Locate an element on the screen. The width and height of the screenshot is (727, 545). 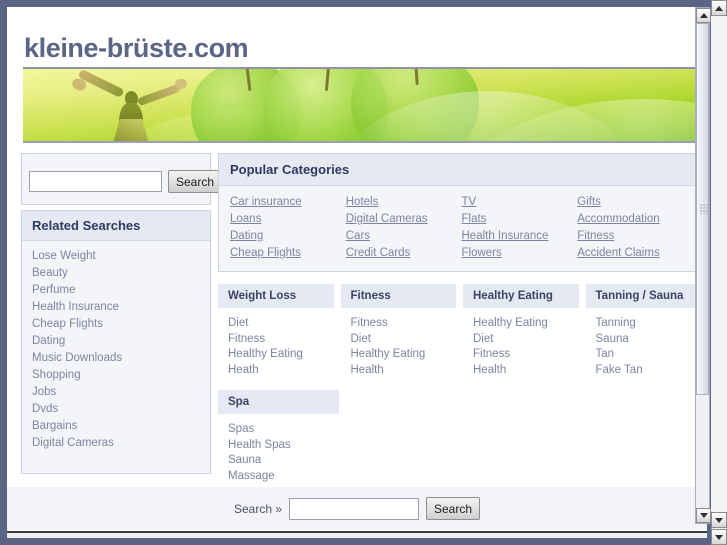
category-block: Fitness Fitness Diet Healthy Eating Health is located at coordinates (398, 331).